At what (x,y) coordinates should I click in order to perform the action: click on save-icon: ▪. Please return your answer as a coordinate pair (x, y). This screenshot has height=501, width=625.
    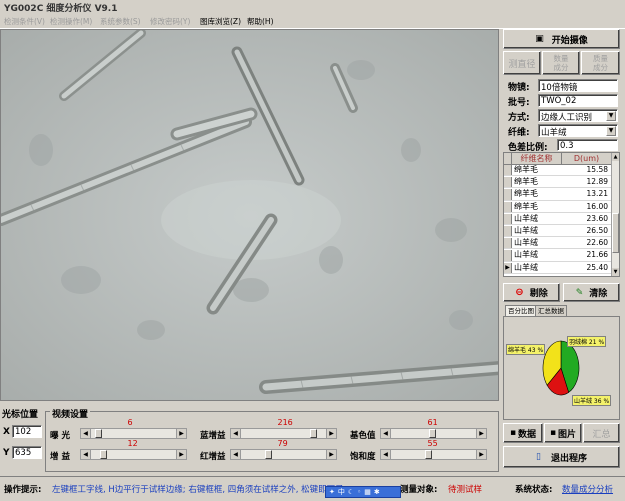
    Looking at the image, I should click on (553, 433).